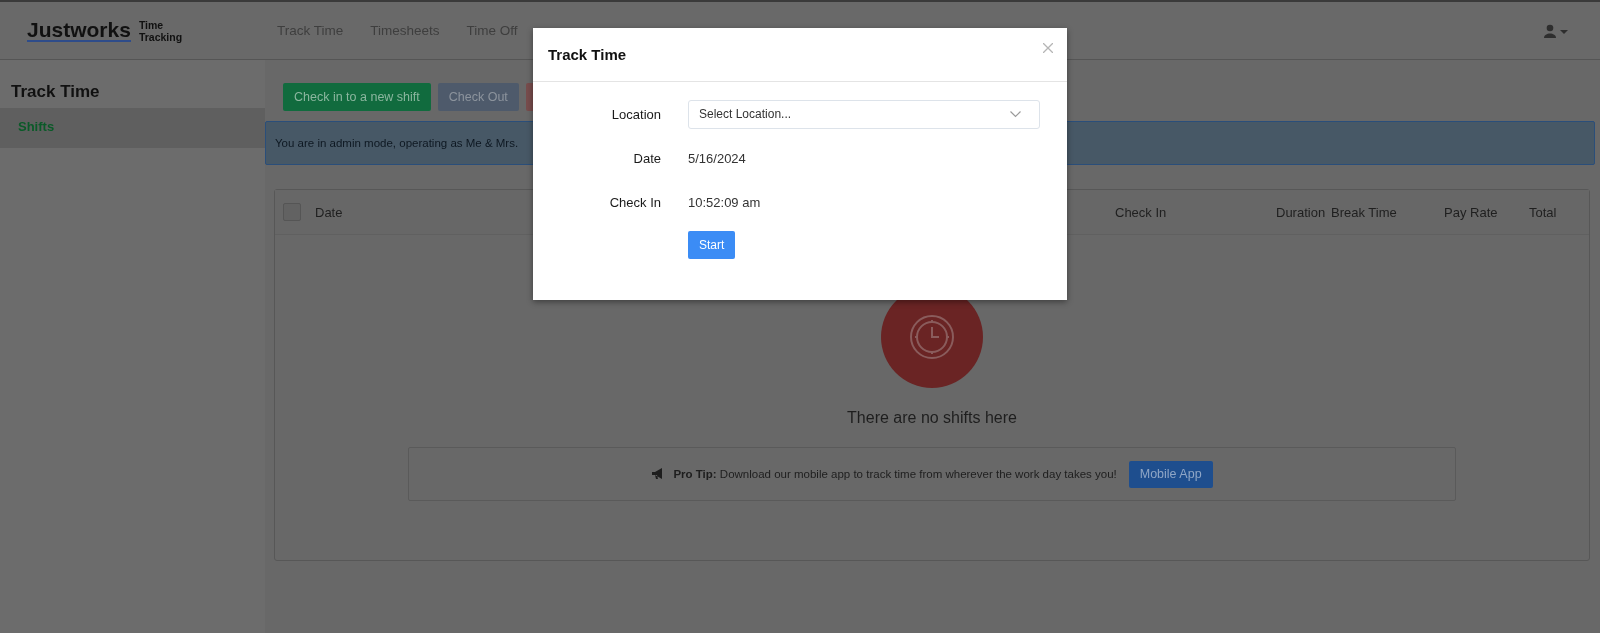  Describe the element at coordinates (1557, 30) in the screenshot. I see `user-menu-icon` at that location.